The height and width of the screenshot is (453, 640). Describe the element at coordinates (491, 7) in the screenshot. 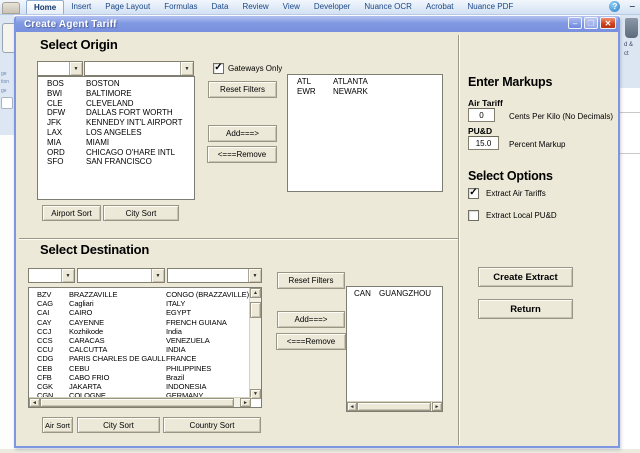

I see `tab-item: Nuance PDF` at that location.